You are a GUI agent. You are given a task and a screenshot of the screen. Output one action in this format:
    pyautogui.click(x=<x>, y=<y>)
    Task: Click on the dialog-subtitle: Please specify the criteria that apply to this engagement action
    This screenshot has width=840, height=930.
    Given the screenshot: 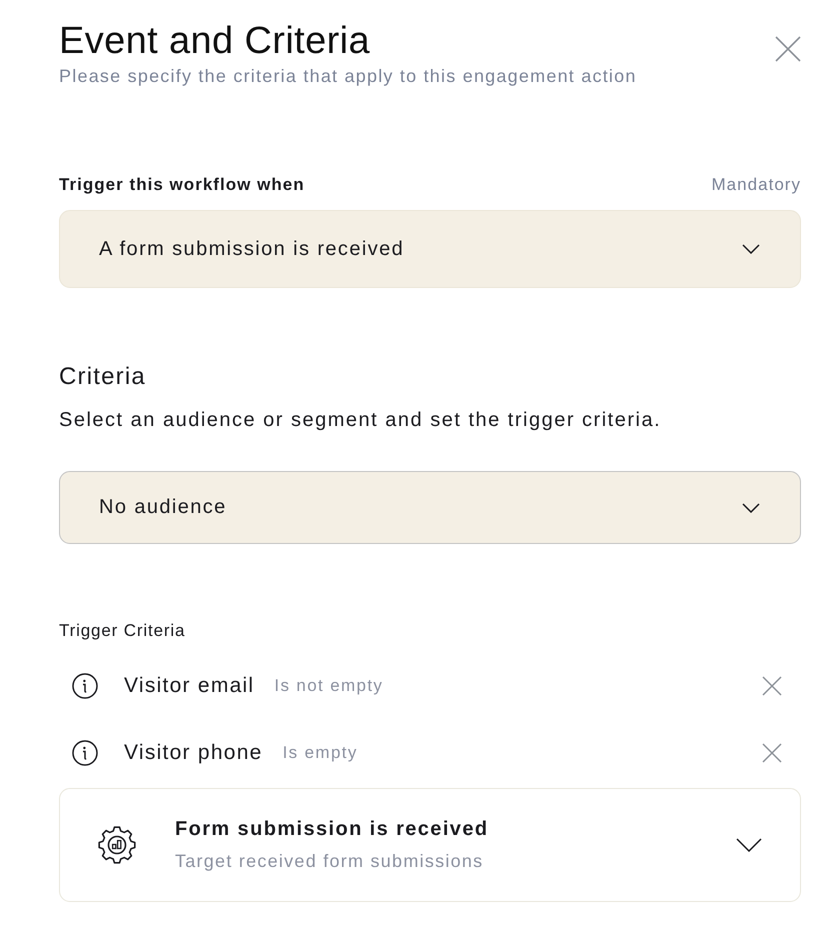 What is the action you would take?
    pyautogui.click(x=348, y=76)
    